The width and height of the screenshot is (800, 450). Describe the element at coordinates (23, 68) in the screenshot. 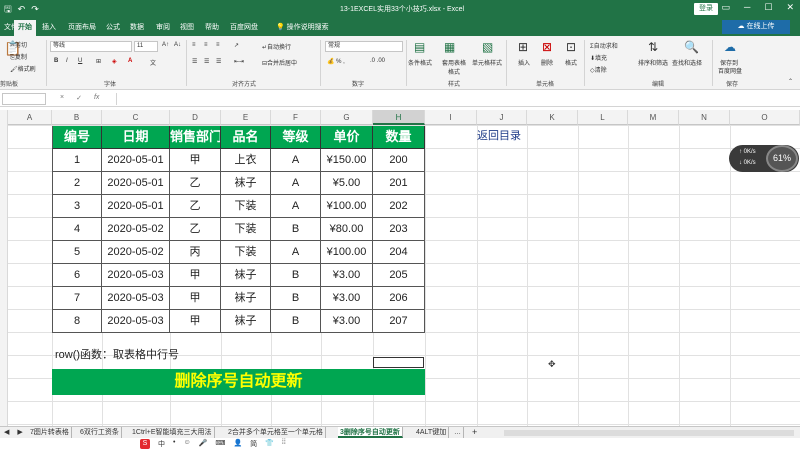

I see `format-painter-button: 🖌格式刷` at that location.